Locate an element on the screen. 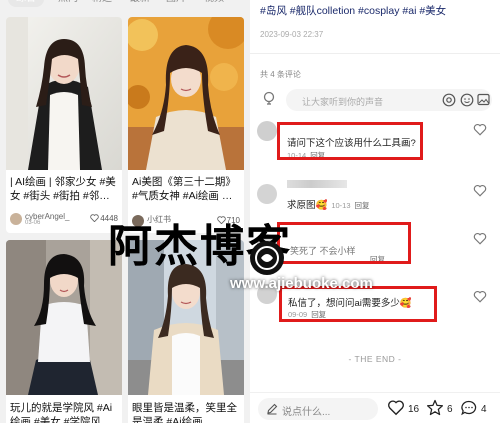 This screenshot has height=423, width=500. tab-picked: 精选 is located at coordinates (102, 3).